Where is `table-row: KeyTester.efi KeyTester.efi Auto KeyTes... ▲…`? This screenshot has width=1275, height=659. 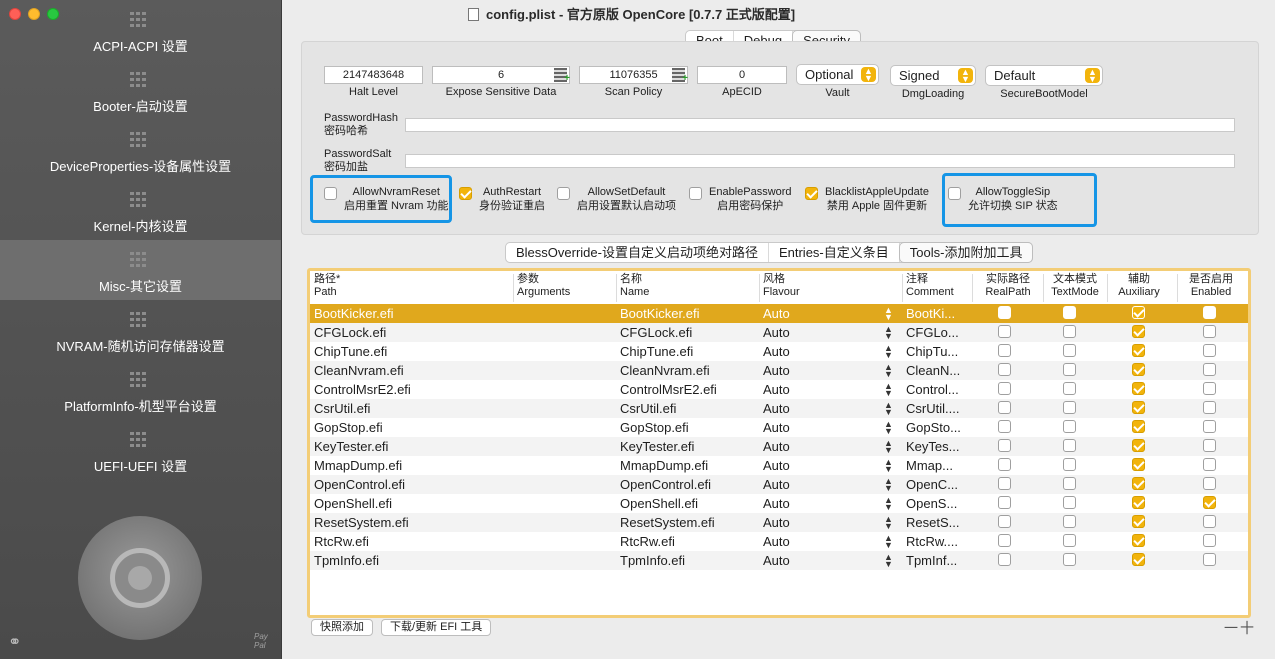 table-row: KeyTester.efi KeyTester.efi Auto KeyTes... ▲… is located at coordinates (779, 446).